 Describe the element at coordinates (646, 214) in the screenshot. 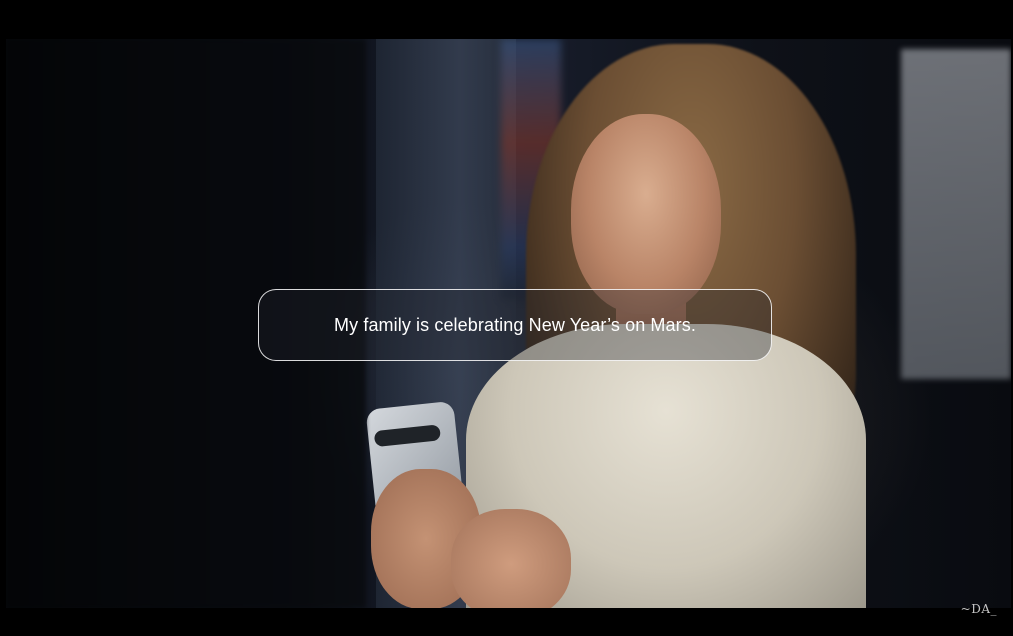

I see `person-face` at that location.